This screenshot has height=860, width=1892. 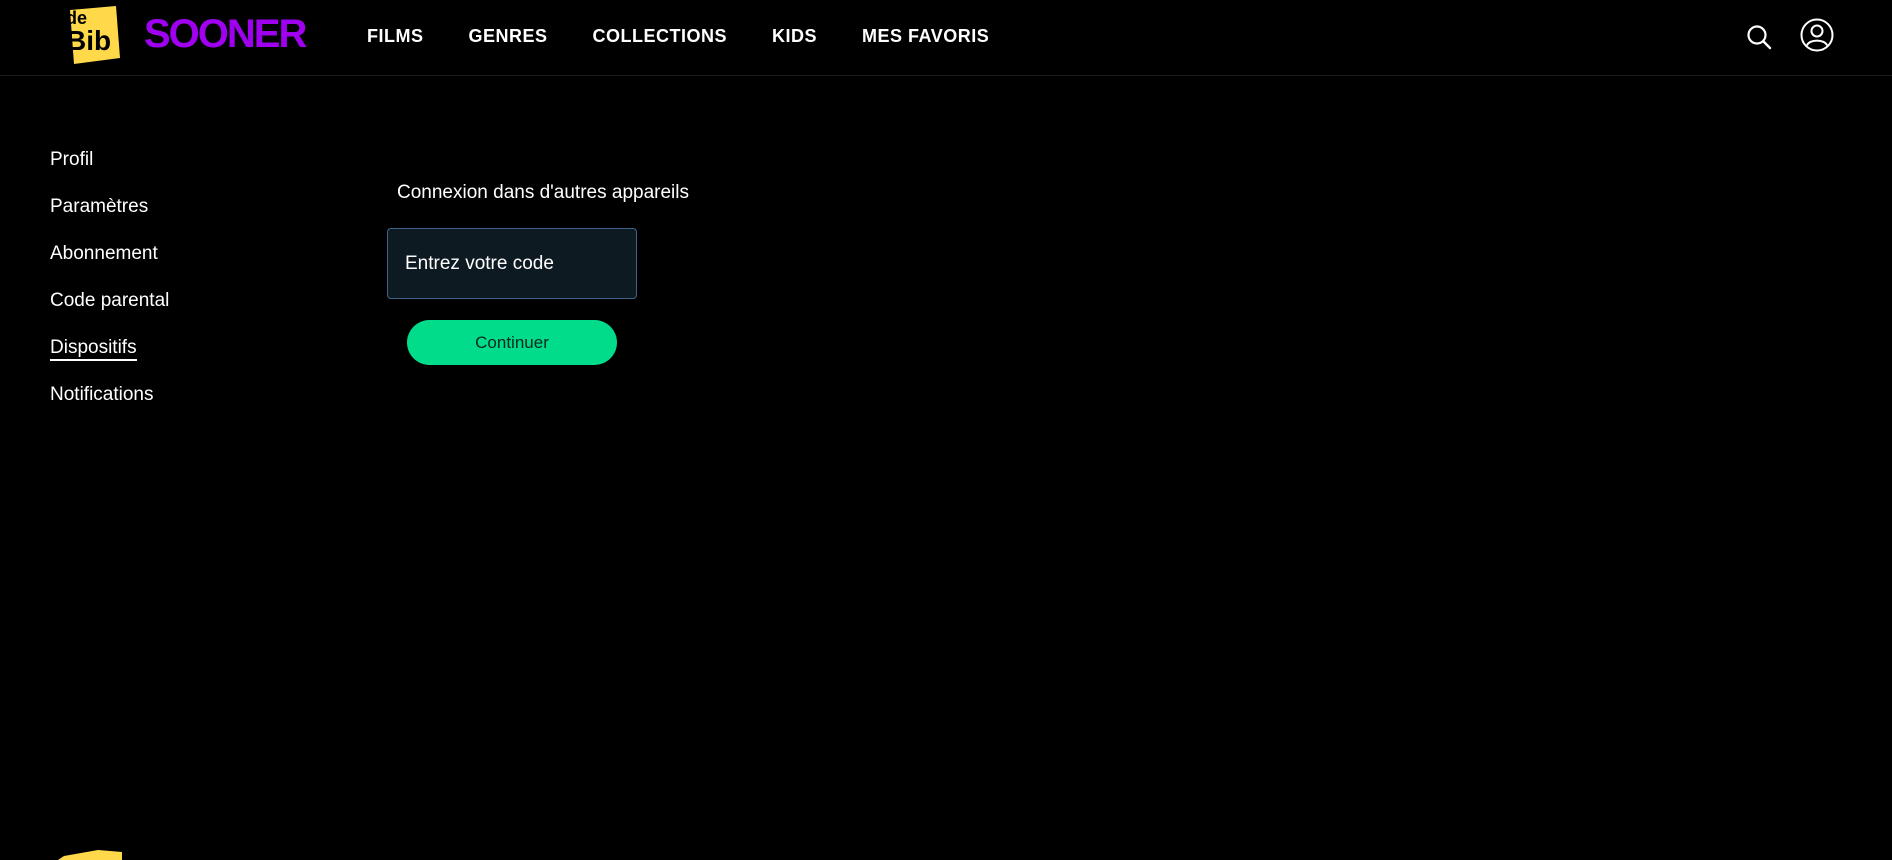 I want to click on sidebar-item-code-parental: Code parental, so click(x=109, y=309).